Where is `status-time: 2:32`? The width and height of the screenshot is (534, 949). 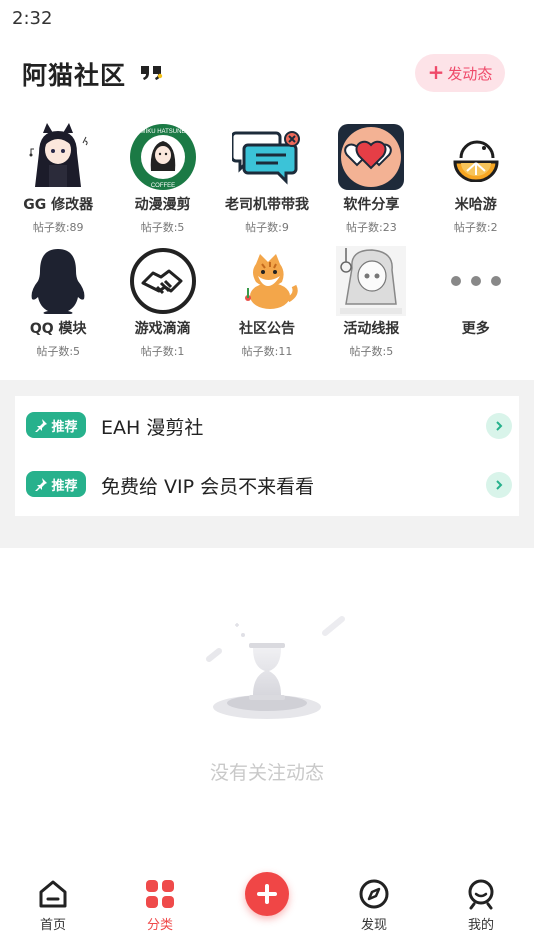 status-time: 2:32 is located at coordinates (32, 18).